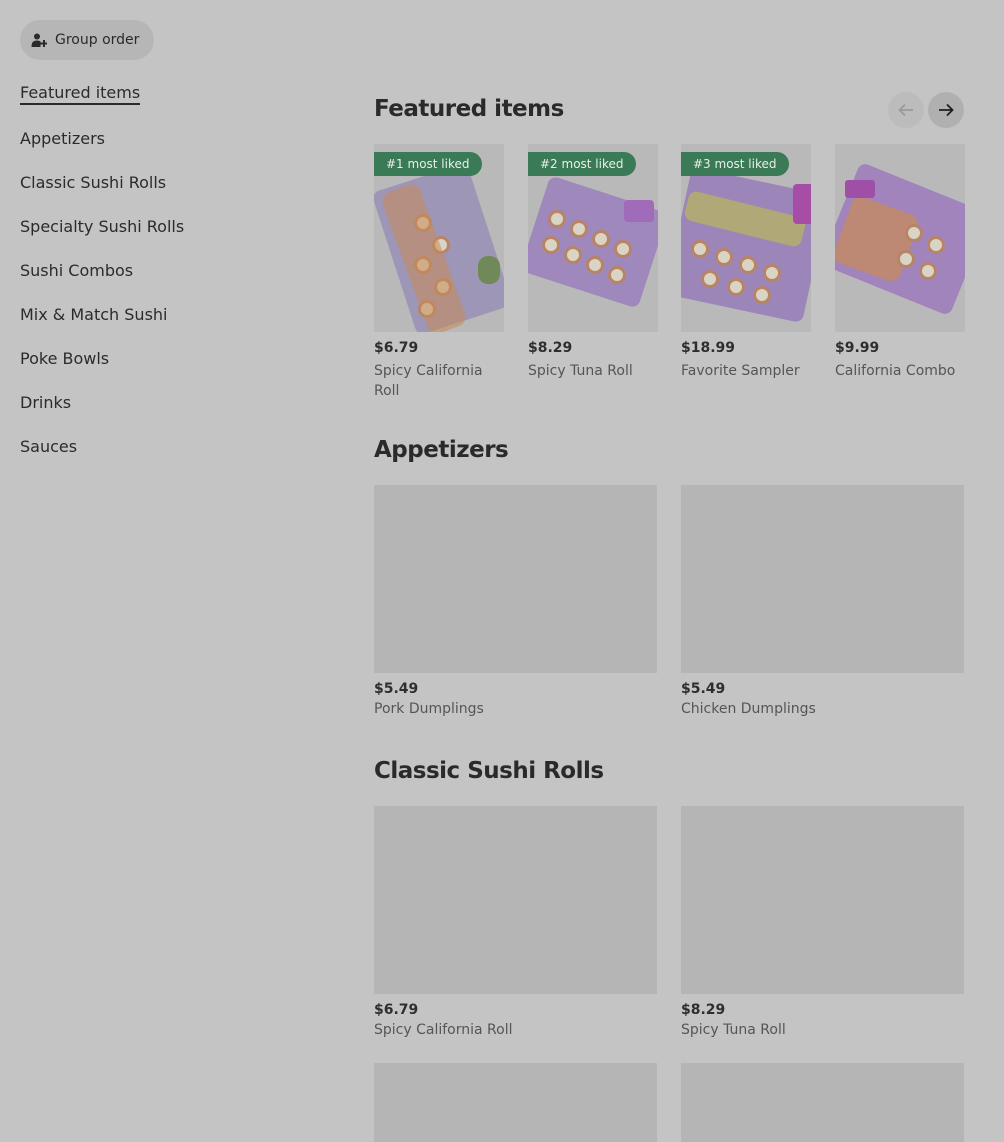 The height and width of the screenshot is (1142, 1004). What do you see at coordinates (102, 226) in the screenshot?
I see `sidebar-item-label: Specialty Sushi Rolls` at bounding box center [102, 226].